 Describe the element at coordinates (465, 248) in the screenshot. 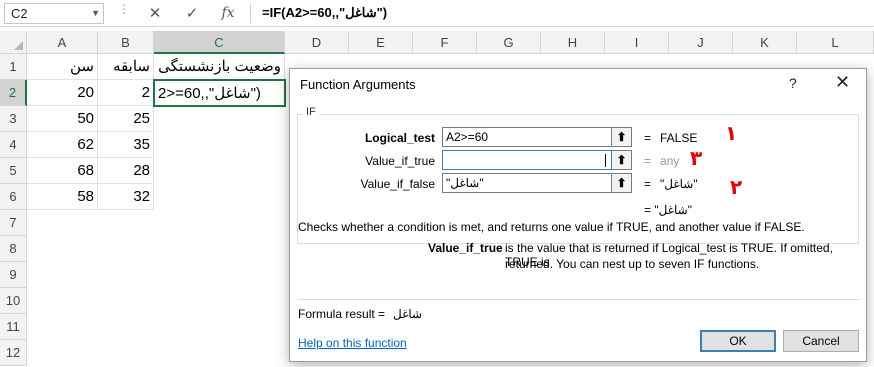

I see `arg-help-name: Value_if_true` at that location.